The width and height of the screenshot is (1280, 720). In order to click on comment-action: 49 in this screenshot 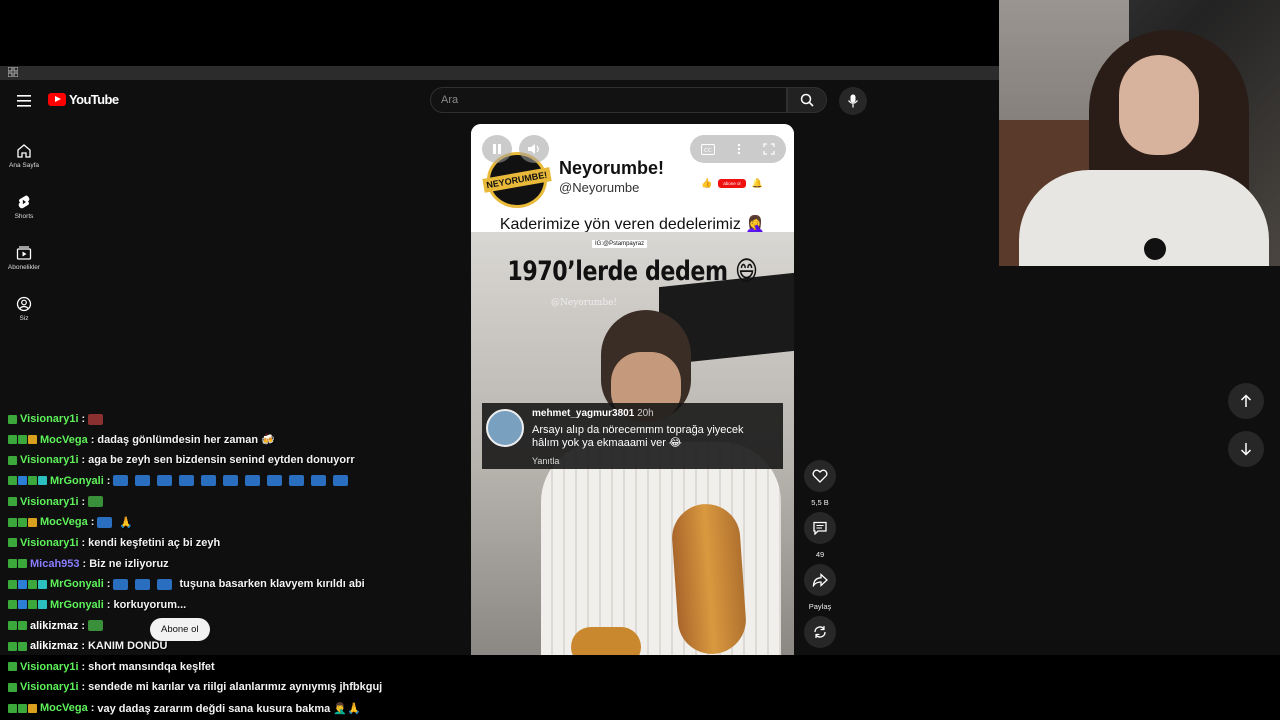, I will do `click(820, 535)`.